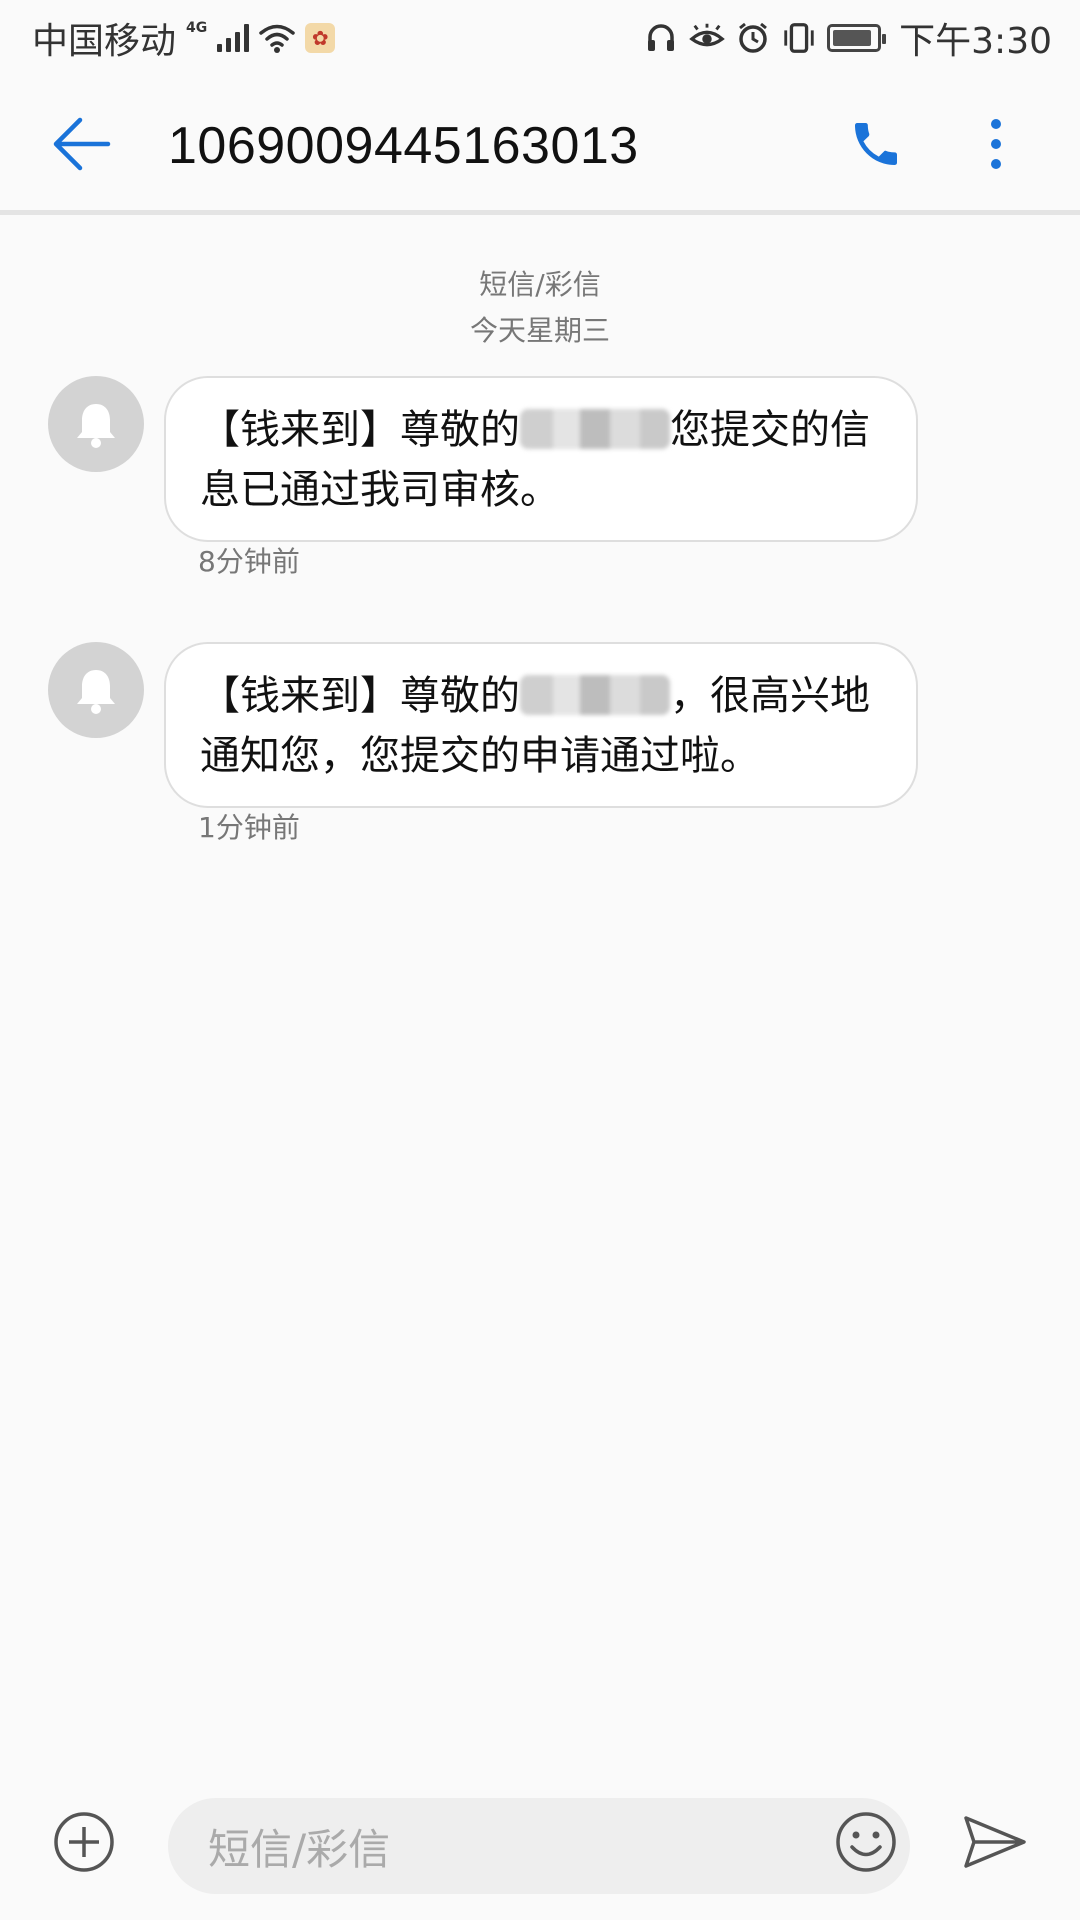  Describe the element at coordinates (403, 146) in the screenshot. I see `thread-title: 1069009445163013` at that location.